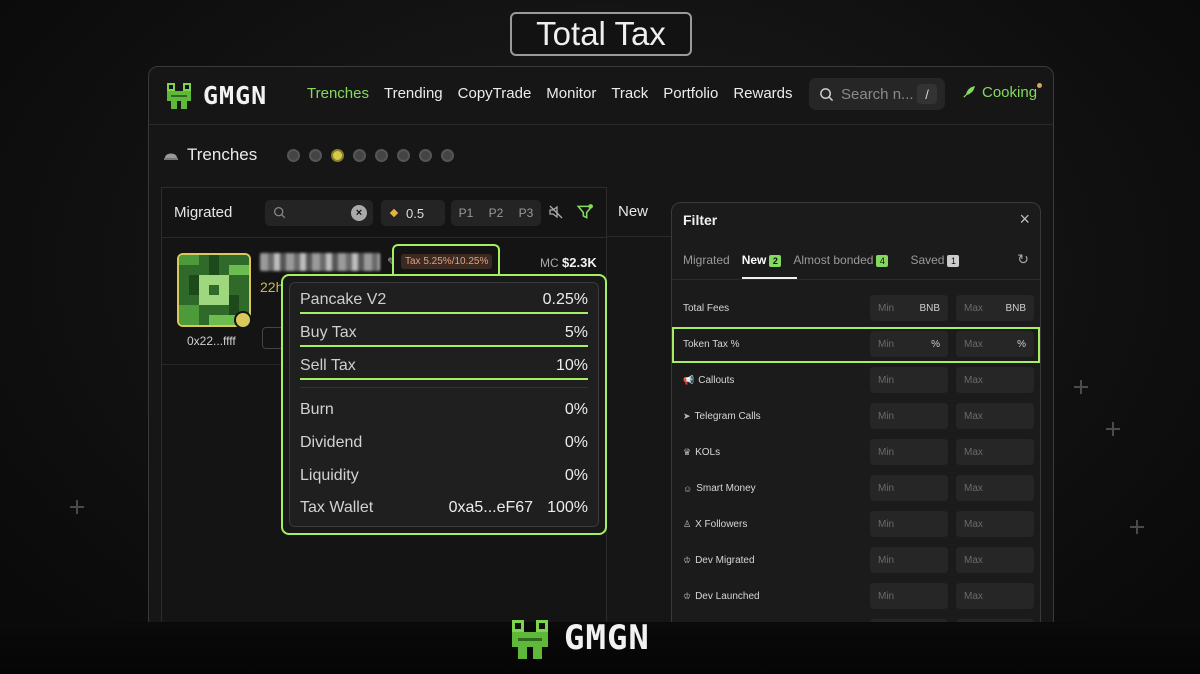  What do you see at coordinates (317, 409) in the screenshot?
I see `tax-row-label: Burn` at bounding box center [317, 409].